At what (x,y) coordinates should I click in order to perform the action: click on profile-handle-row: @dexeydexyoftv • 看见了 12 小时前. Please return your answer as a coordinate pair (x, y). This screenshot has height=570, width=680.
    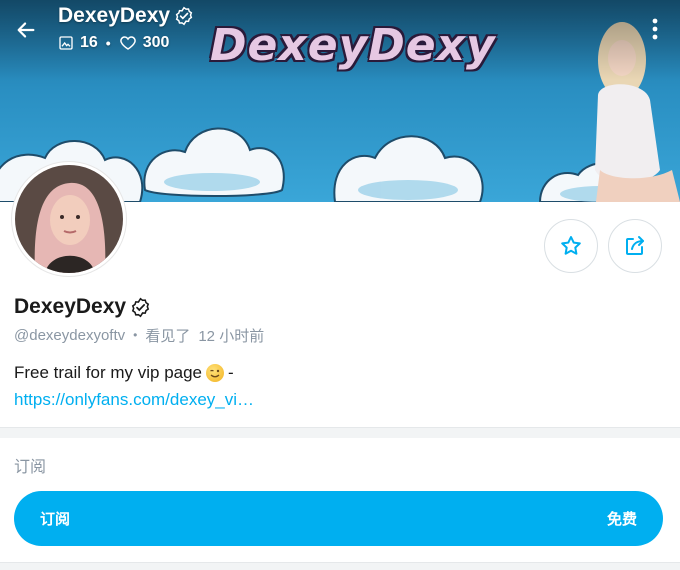
    Looking at the image, I should click on (139, 335).